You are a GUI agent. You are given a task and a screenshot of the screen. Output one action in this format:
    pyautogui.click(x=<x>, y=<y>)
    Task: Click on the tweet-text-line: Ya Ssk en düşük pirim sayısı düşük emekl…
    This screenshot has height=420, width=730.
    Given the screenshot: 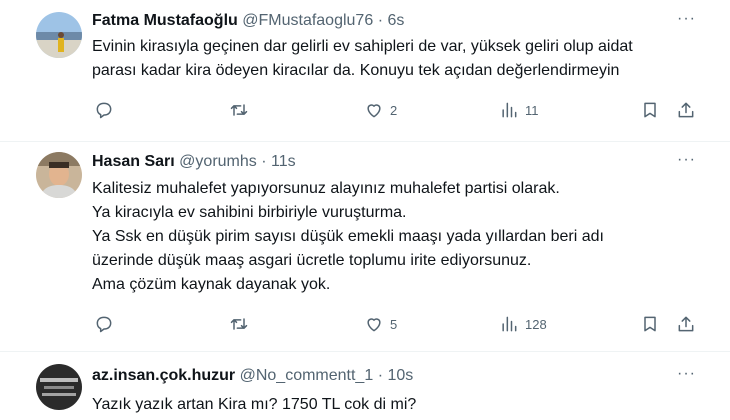 What is the action you would take?
    pyautogui.click(x=348, y=236)
    